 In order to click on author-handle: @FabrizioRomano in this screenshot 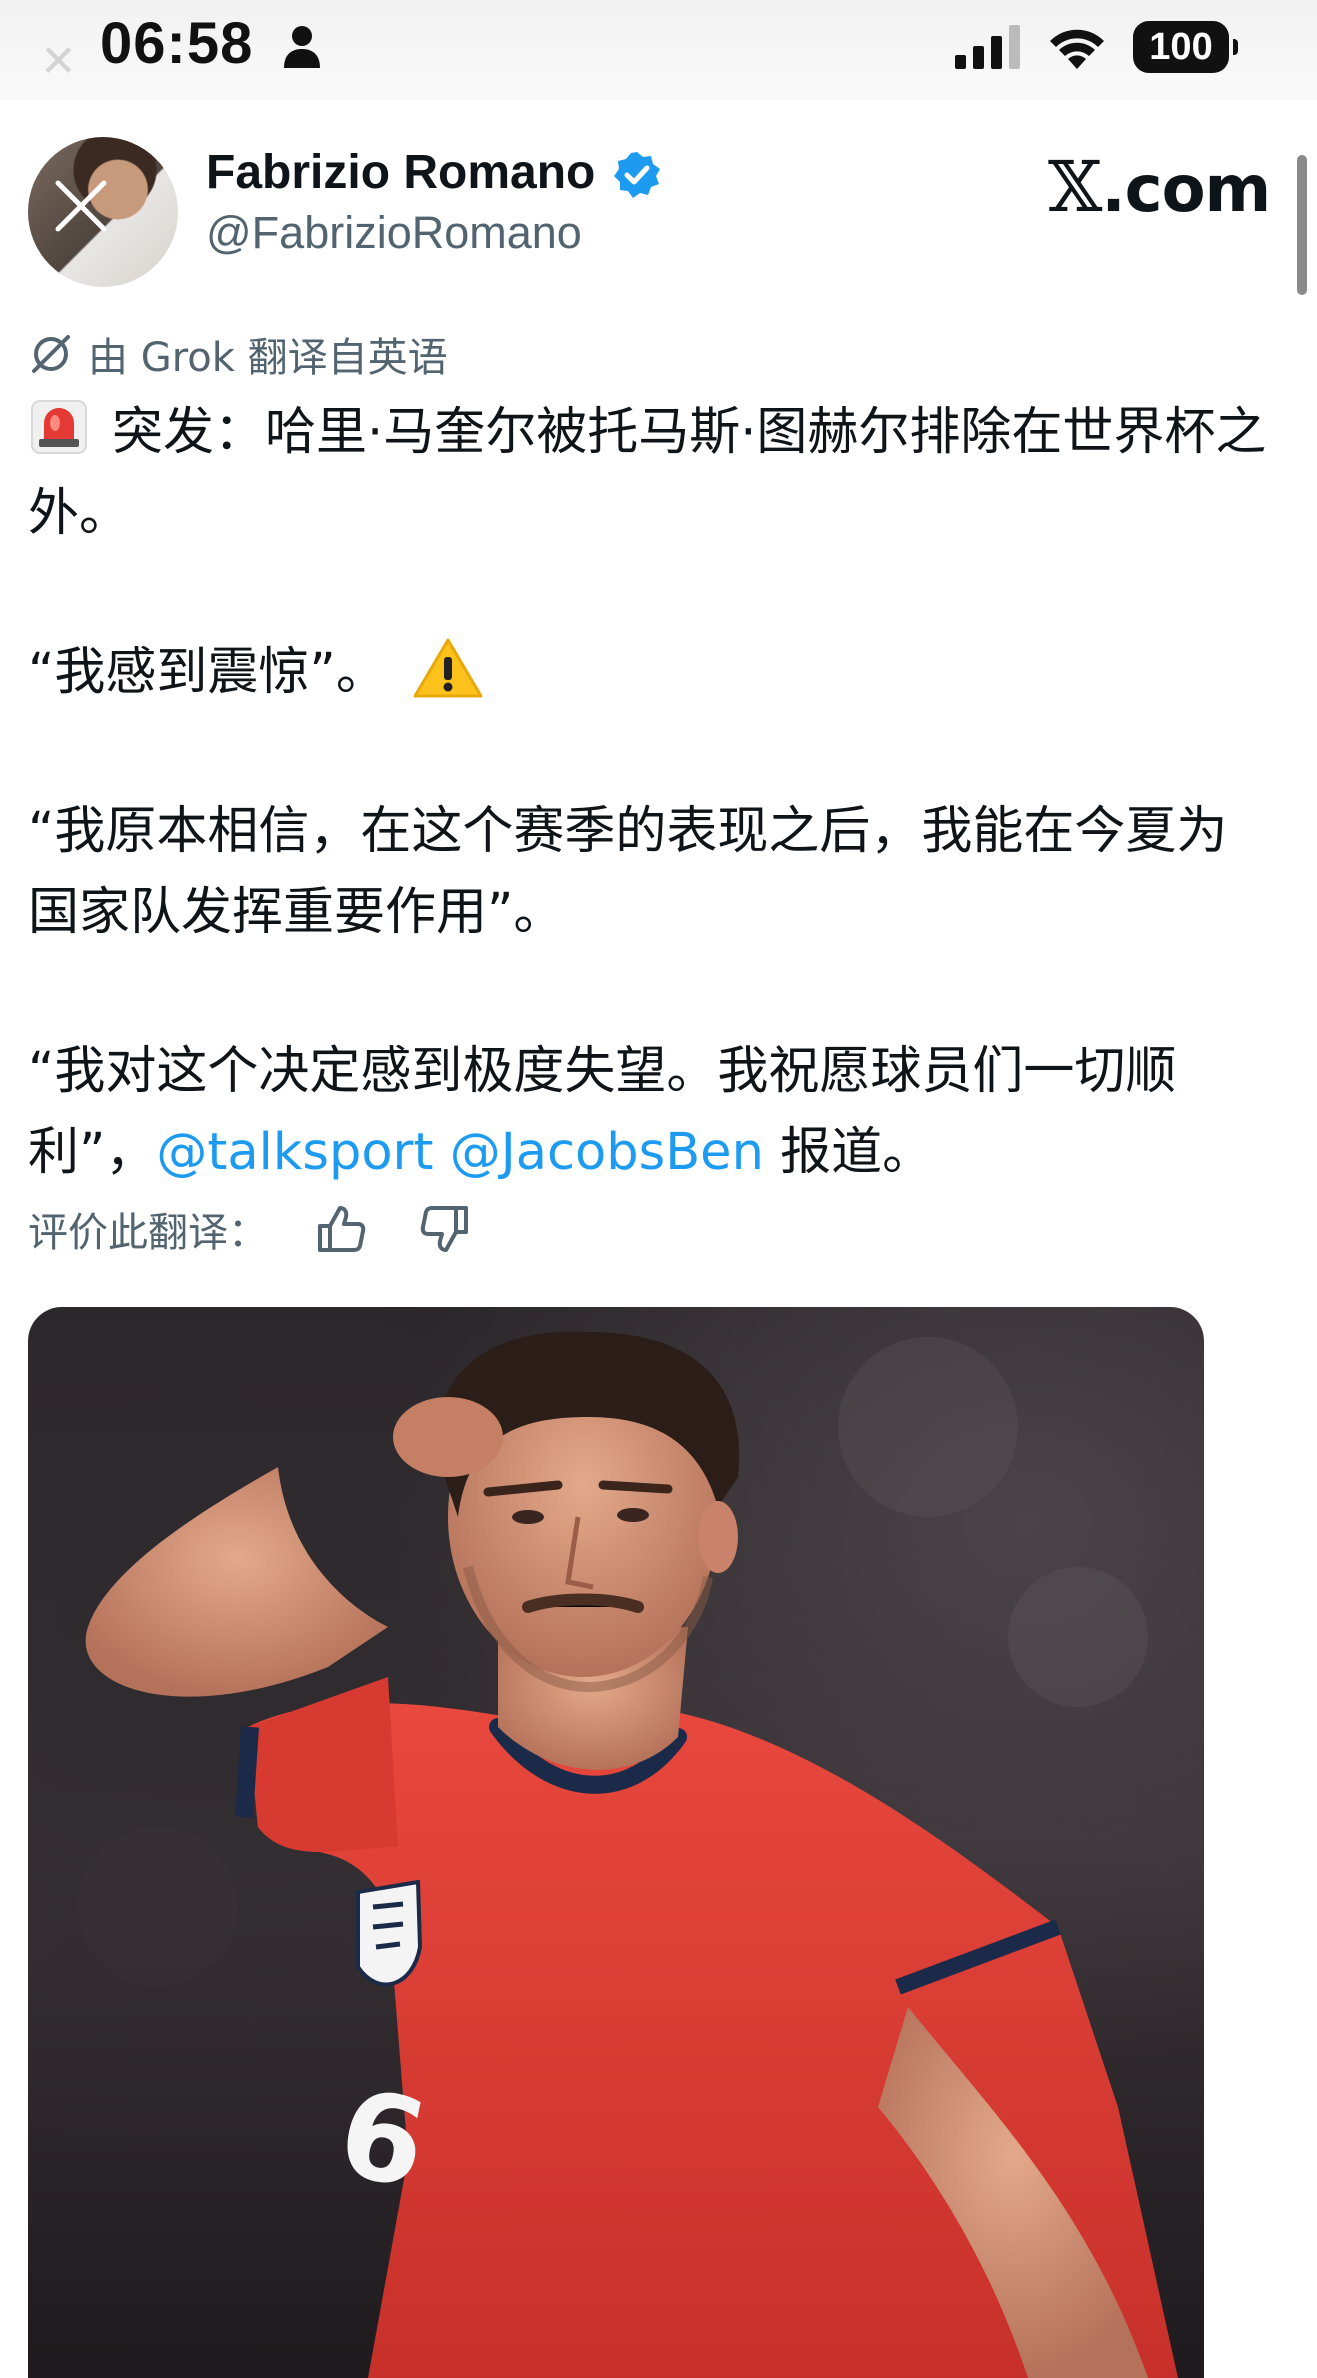, I will do `click(394, 233)`.